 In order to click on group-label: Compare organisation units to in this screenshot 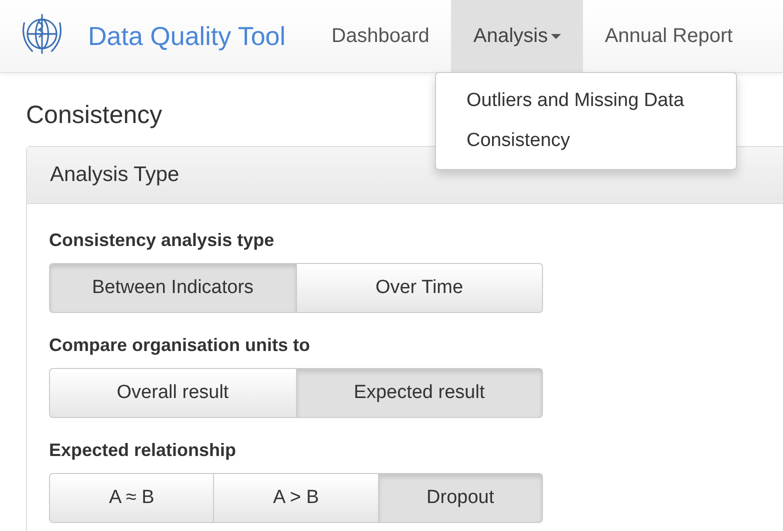, I will do `click(180, 345)`.